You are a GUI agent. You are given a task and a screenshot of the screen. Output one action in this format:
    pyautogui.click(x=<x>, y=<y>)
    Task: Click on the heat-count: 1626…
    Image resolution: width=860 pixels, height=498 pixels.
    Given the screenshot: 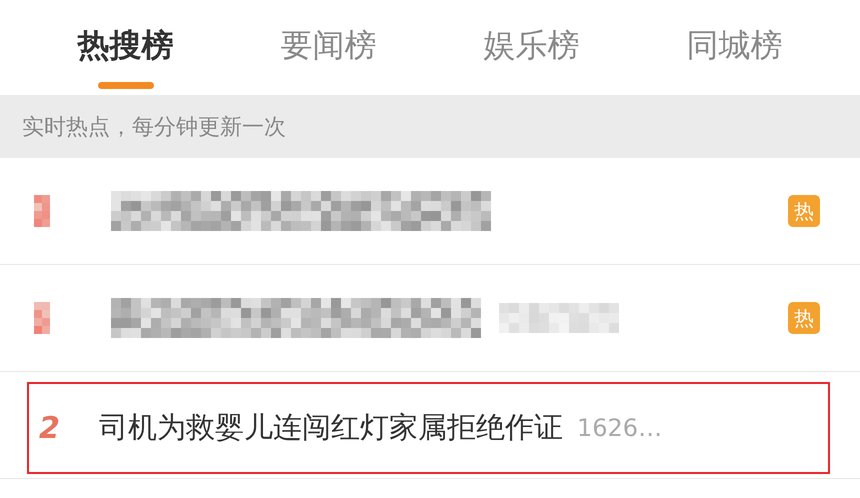 What is the action you would take?
    pyautogui.click(x=619, y=428)
    